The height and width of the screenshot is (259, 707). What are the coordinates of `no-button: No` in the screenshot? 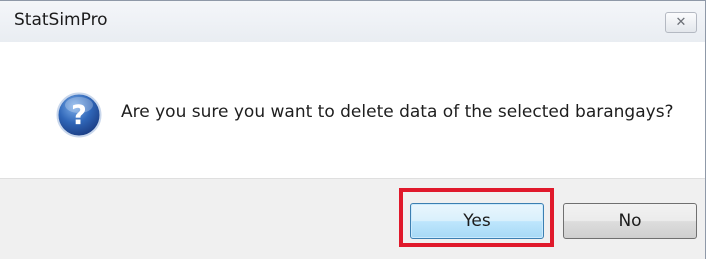 It's located at (630, 221).